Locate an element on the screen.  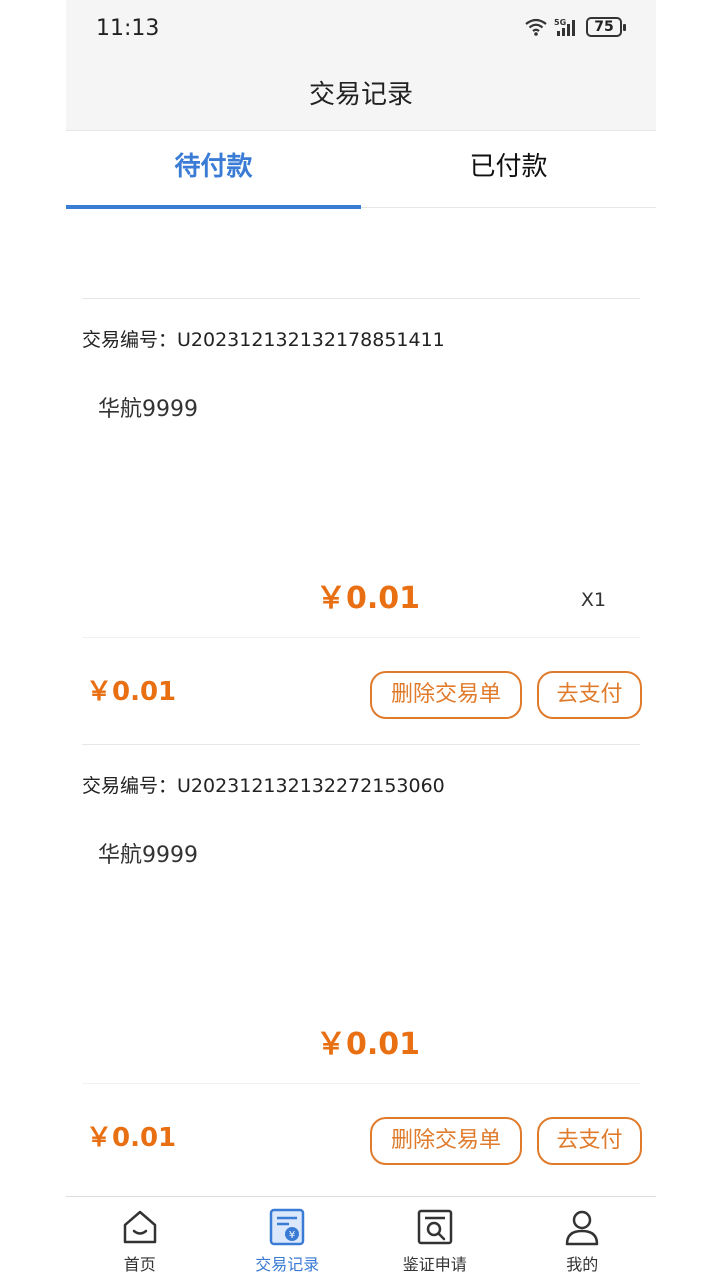
tabbar-label: 首页 is located at coordinates (139, 1264).